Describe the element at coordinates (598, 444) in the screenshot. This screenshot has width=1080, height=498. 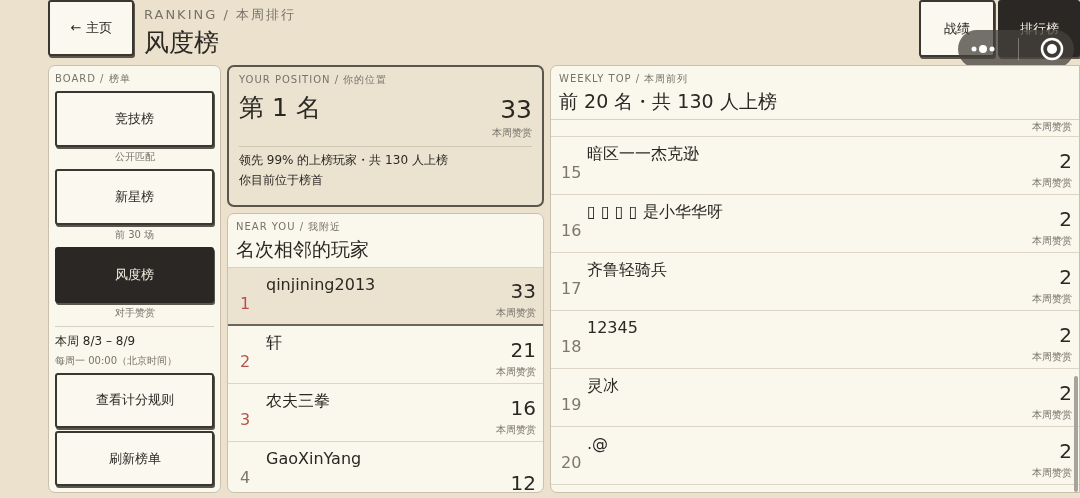
I see `player-name: .@` at that location.